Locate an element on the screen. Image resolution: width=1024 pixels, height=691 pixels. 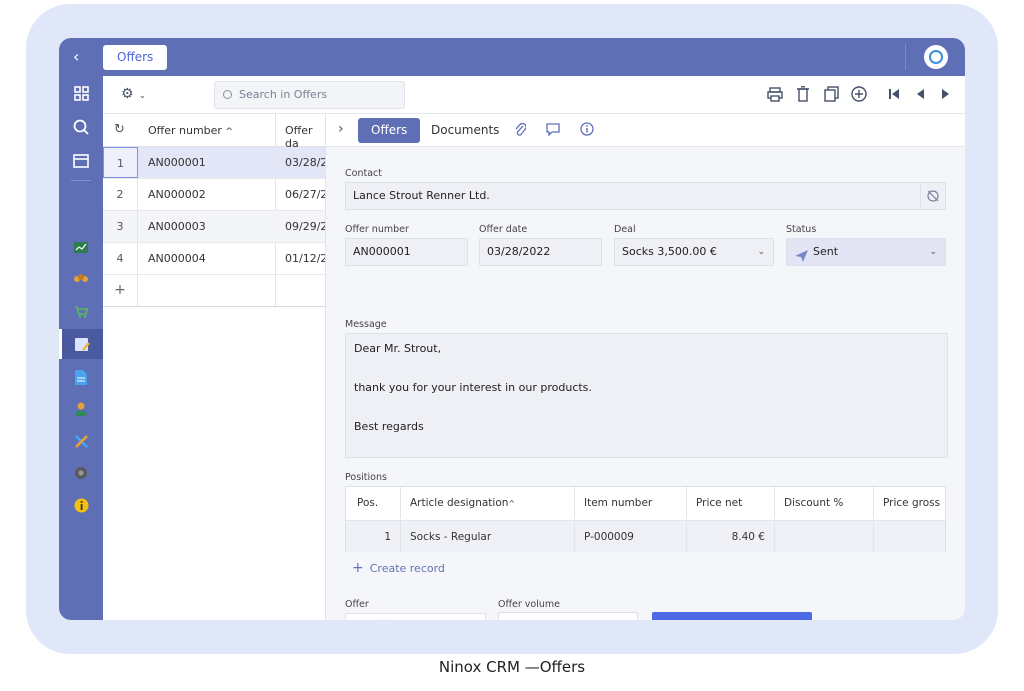
row-number: 3 is located at coordinates (120, 226).